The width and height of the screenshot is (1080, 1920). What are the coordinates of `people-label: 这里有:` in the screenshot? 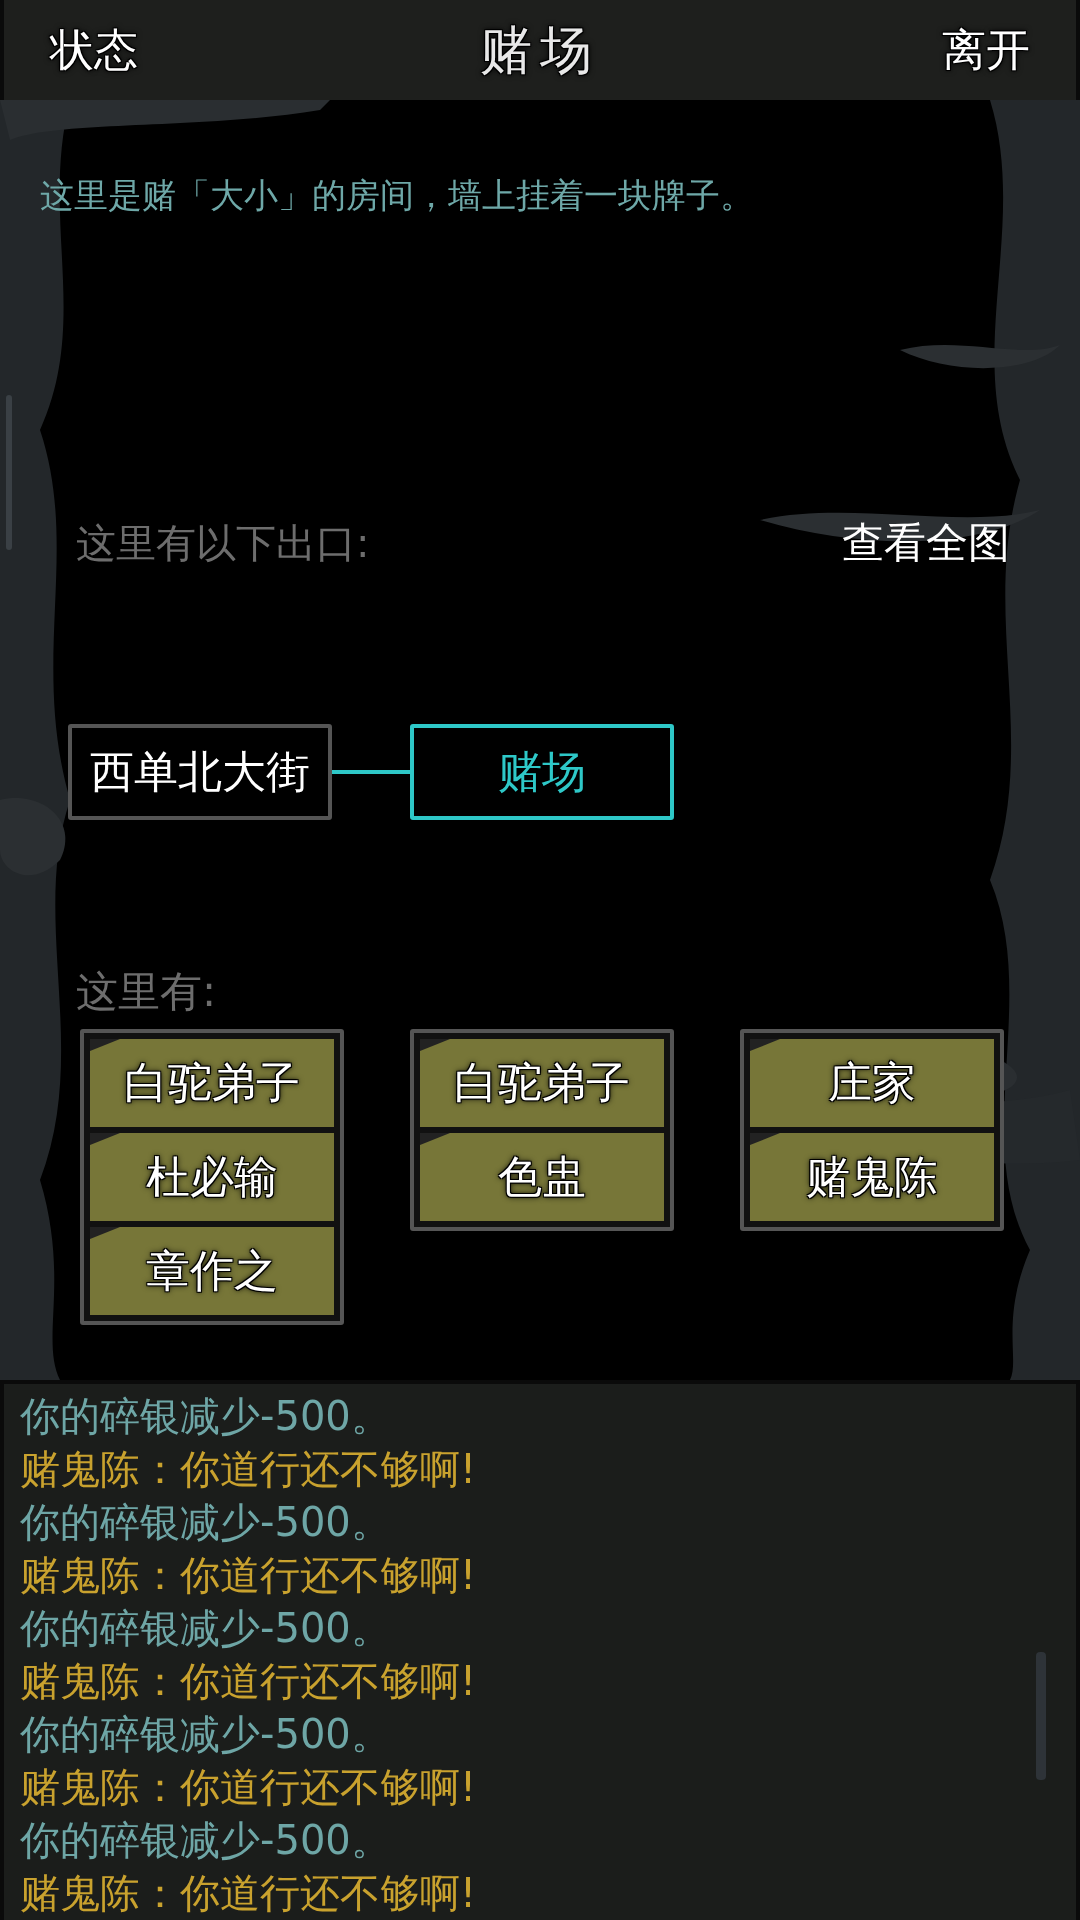 It's located at (147, 992).